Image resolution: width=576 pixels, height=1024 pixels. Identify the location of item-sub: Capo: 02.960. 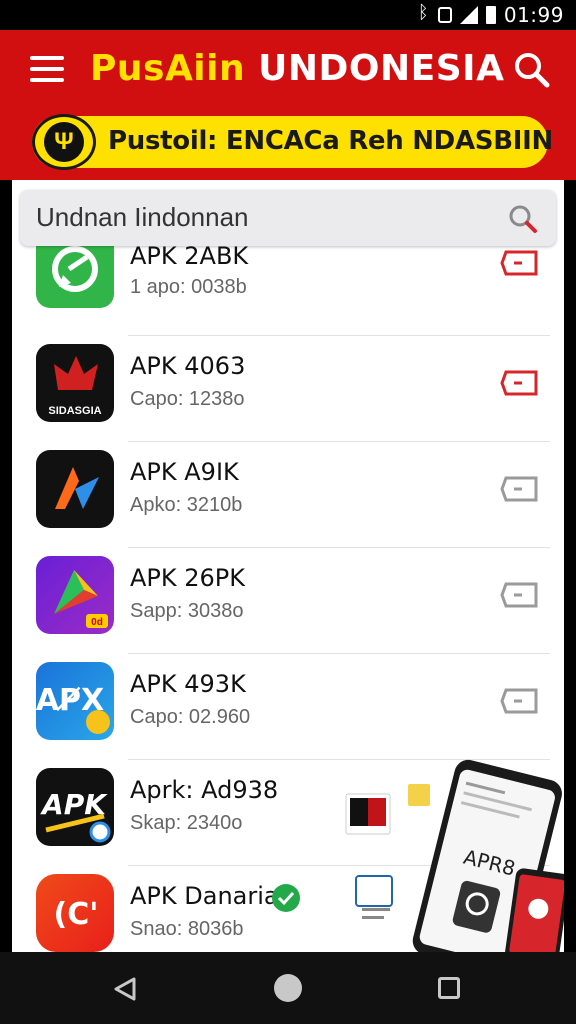
(190, 717).